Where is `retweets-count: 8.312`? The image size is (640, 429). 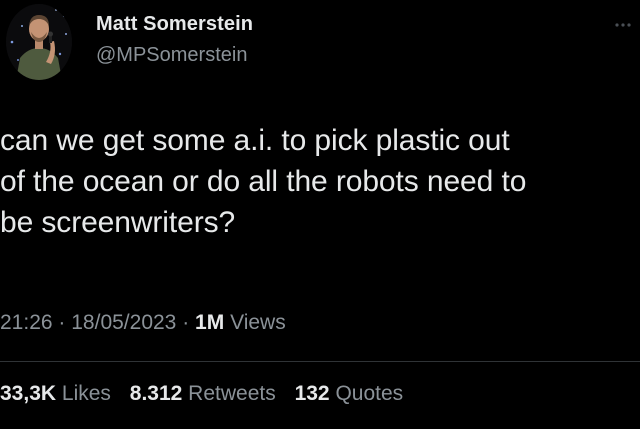 retweets-count: 8.312 is located at coordinates (156, 393).